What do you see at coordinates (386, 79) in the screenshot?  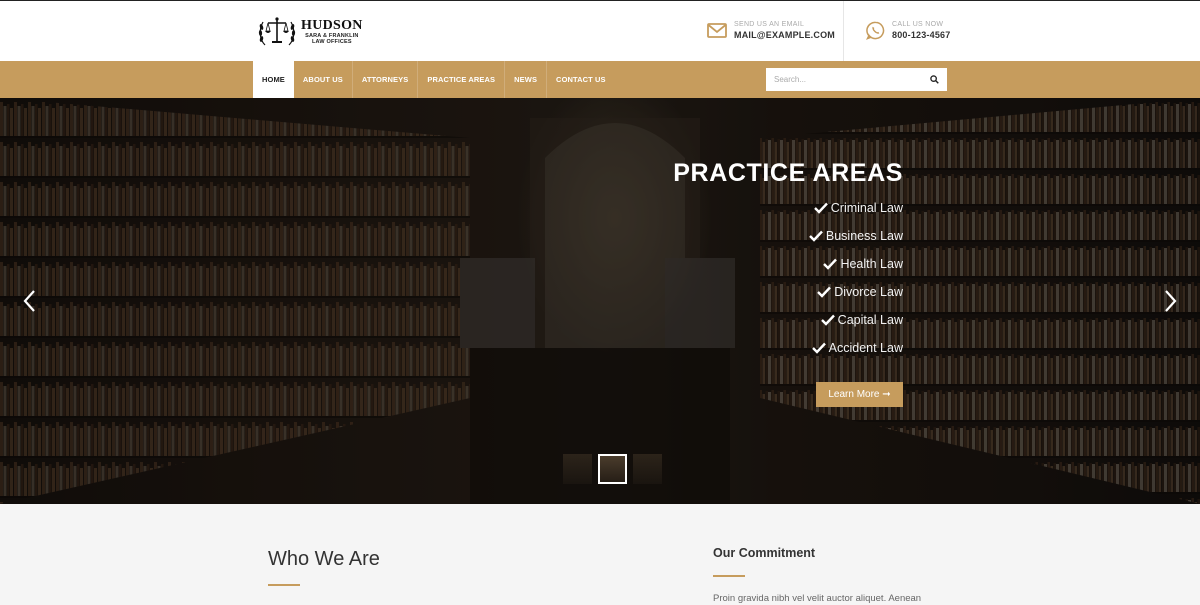 I see `nav-item-attorneys: ATTORNEYS` at bounding box center [386, 79].